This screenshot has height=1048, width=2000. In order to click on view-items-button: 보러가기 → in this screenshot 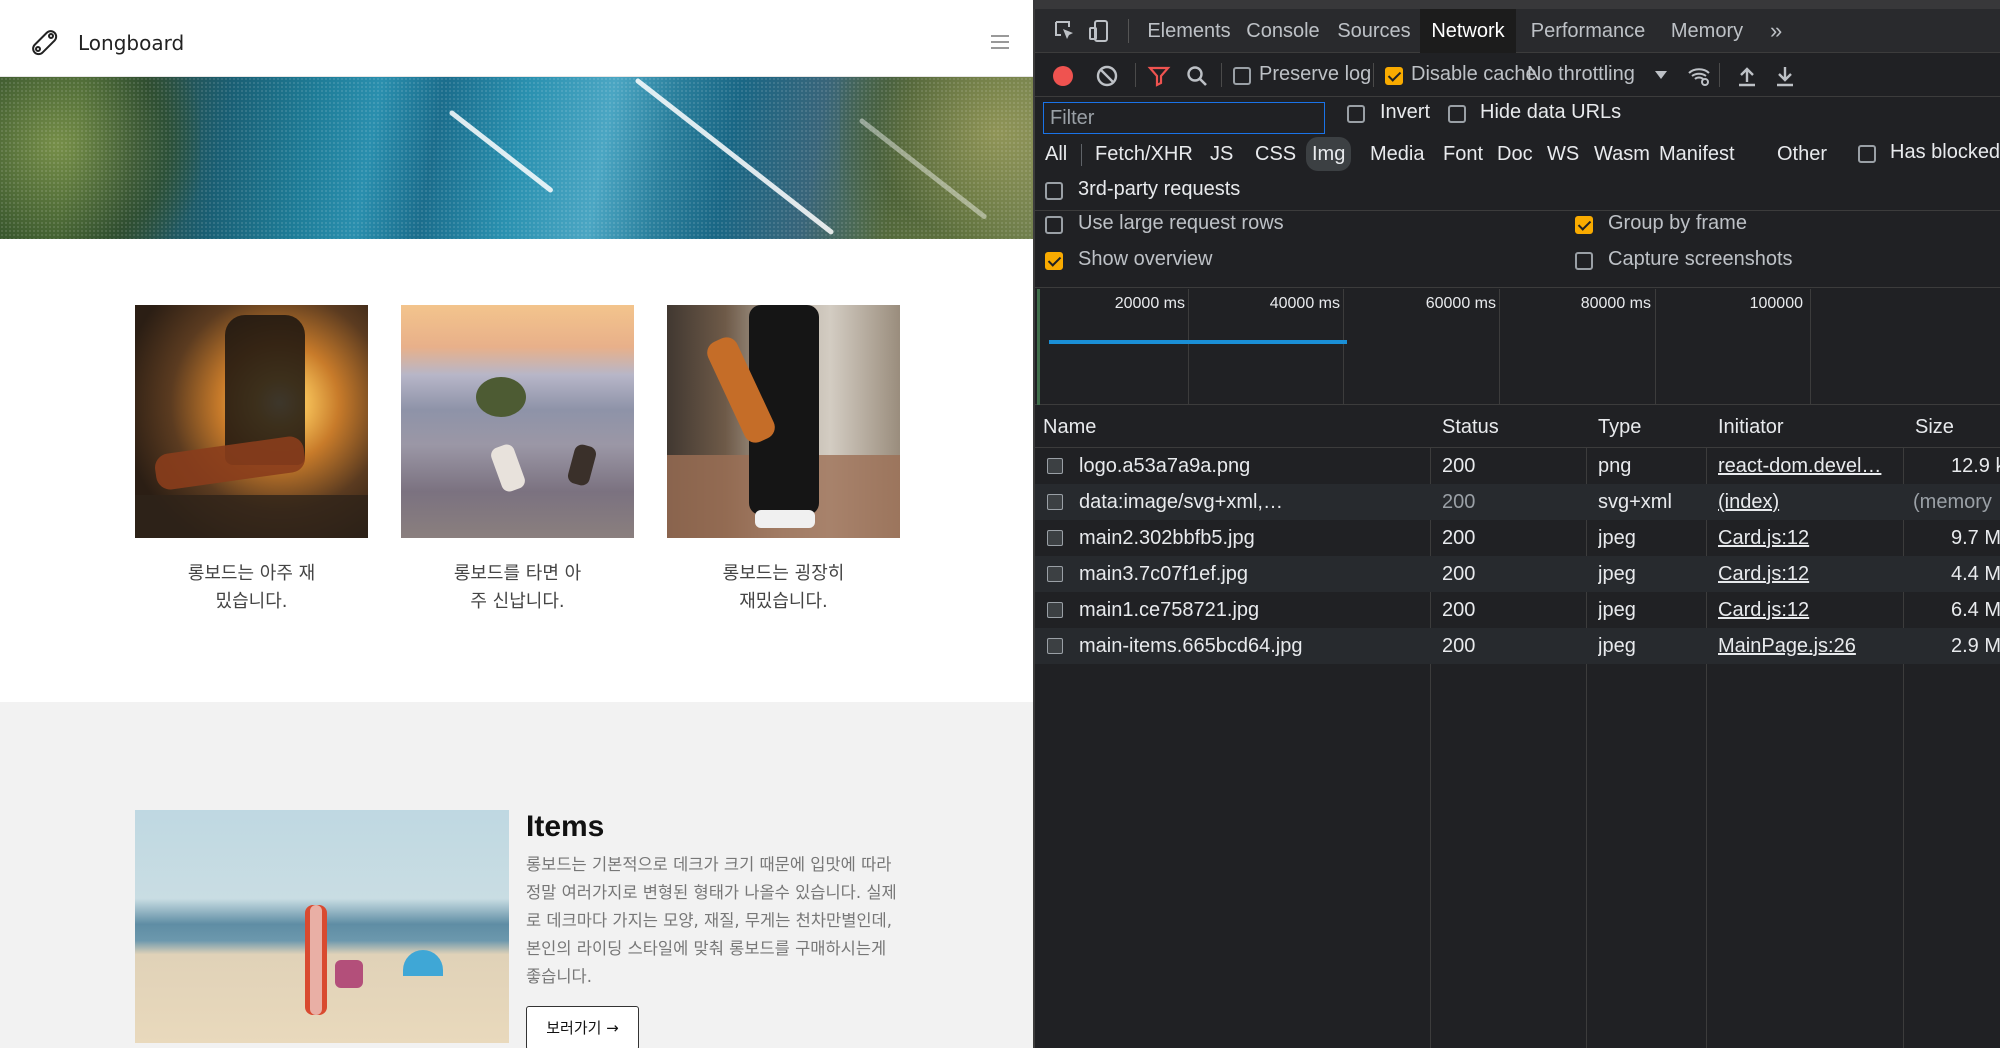, I will do `click(582, 1027)`.